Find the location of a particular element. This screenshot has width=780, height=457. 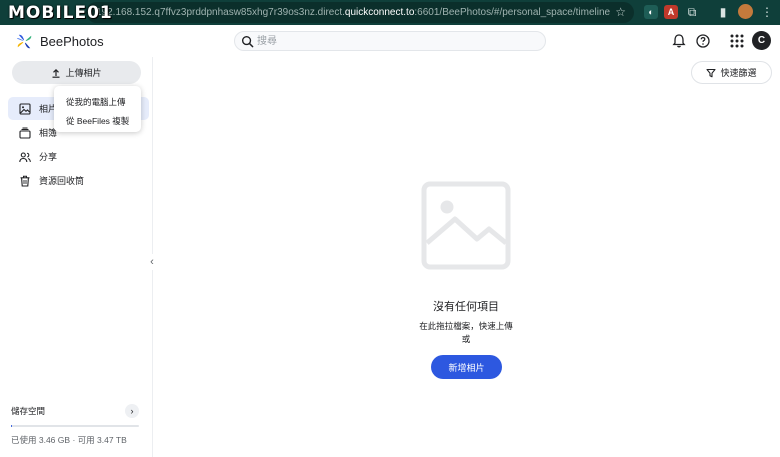

trash-icon is located at coordinates (25, 181).